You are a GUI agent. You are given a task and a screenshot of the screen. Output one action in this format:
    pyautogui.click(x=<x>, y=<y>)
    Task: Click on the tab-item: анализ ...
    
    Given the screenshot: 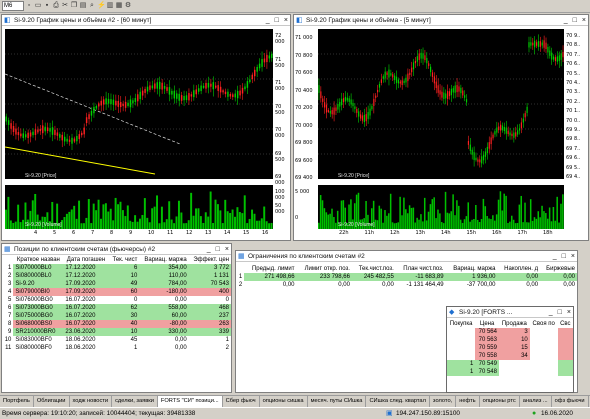 What is the action you would take?
    pyautogui.click(x=536, y=401)
    